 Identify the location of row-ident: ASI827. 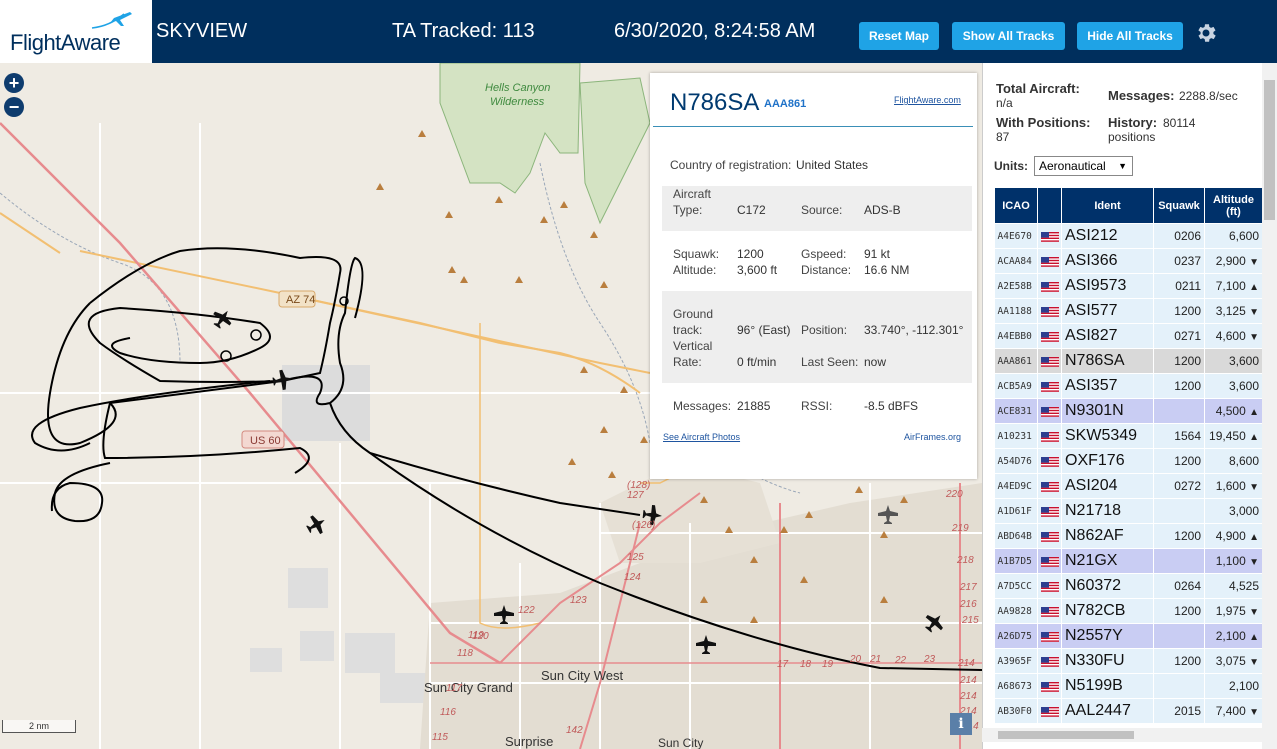
(1107, 336).